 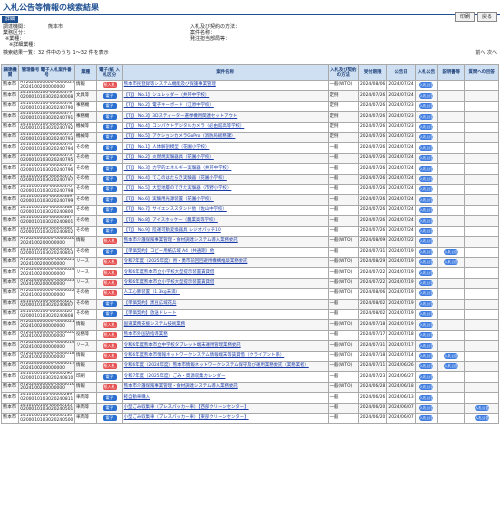 I want to click on case-name-link: 小型ごみ収集車（プレスパッカー車）【西部クリーンセンター】, so click(x=186, y=407).